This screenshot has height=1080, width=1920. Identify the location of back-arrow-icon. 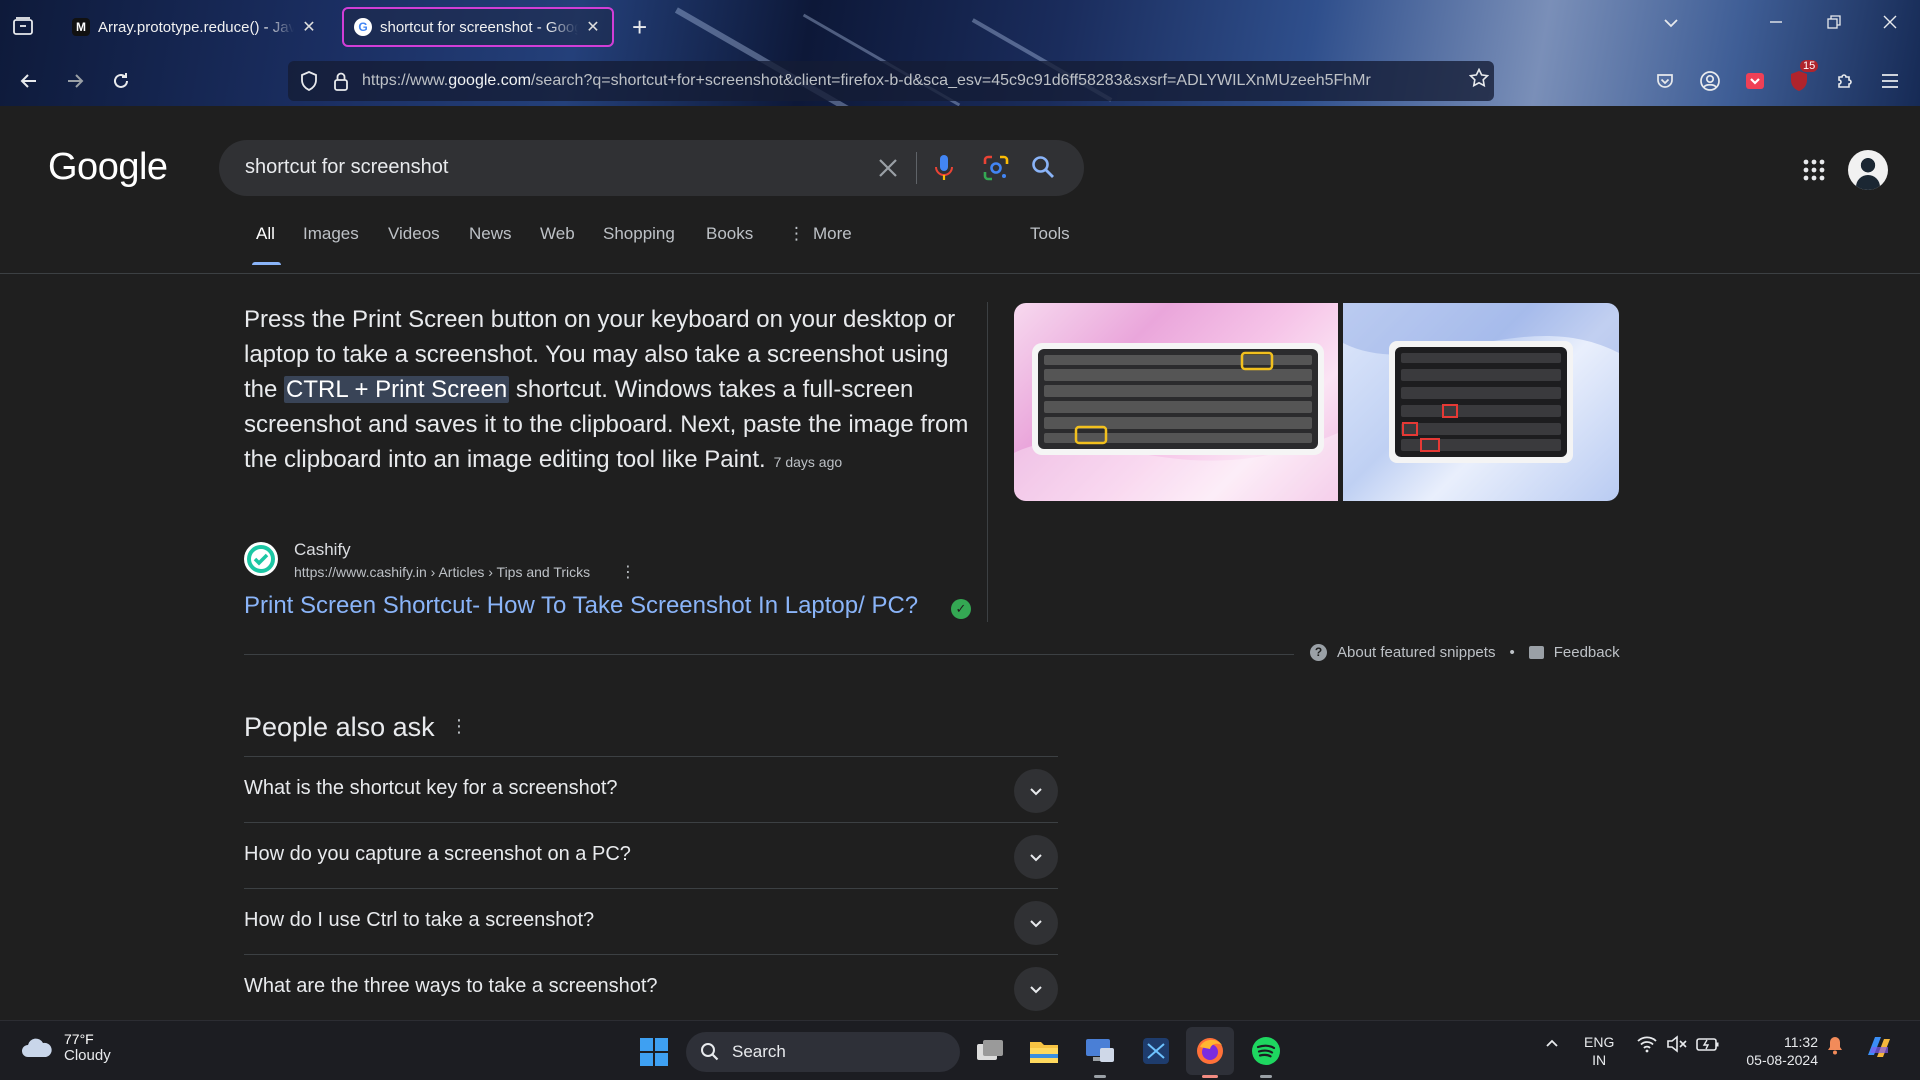
(28, 81).